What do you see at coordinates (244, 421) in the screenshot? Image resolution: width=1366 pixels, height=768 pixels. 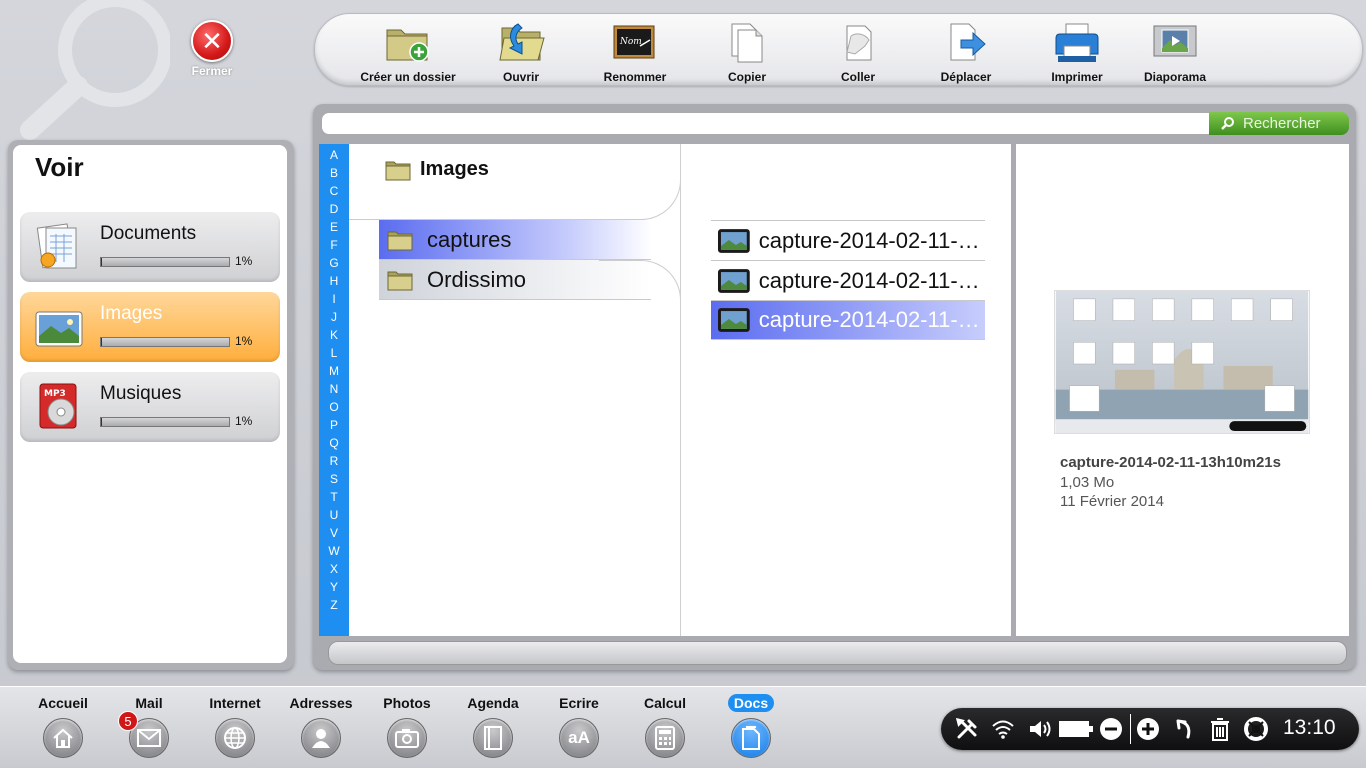 I see `category-music-percent: 1%` at bounding box center [244, 421].